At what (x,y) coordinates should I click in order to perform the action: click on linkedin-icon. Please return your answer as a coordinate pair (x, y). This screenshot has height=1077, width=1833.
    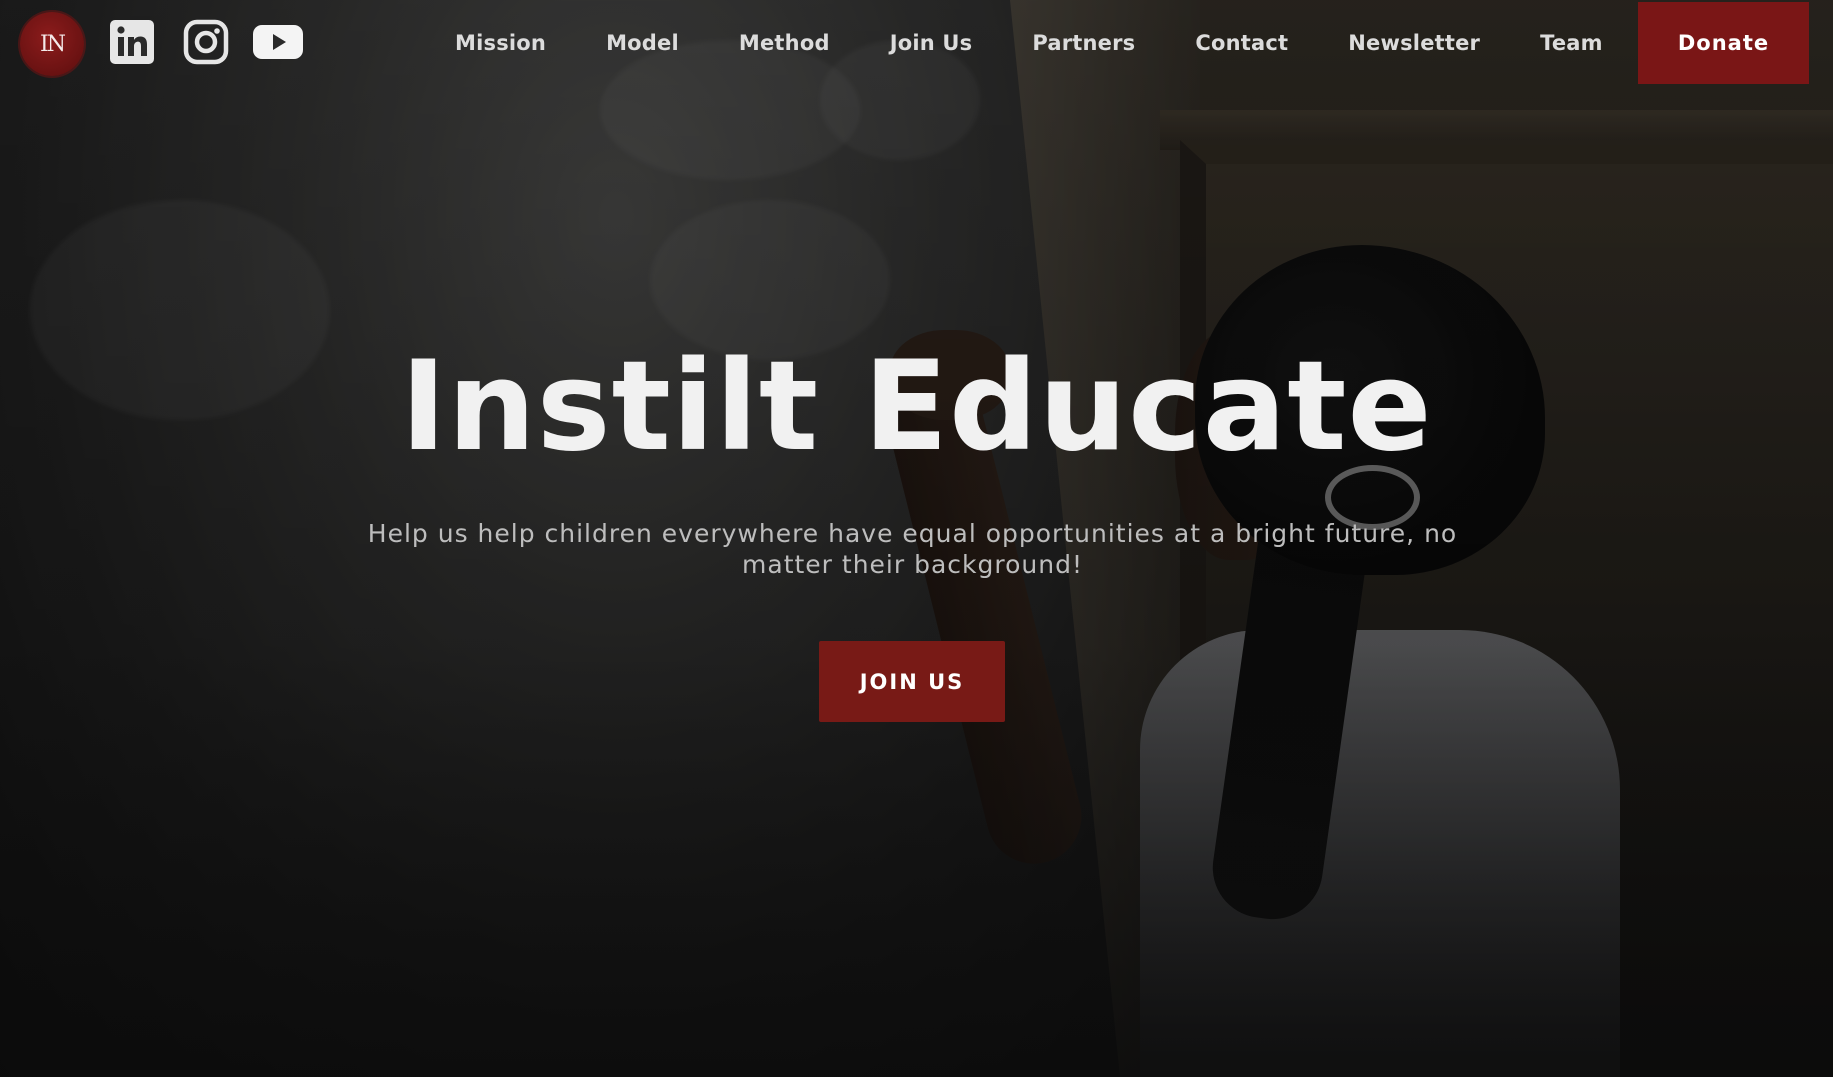
    Looking at the image, I should click on (132, 42).